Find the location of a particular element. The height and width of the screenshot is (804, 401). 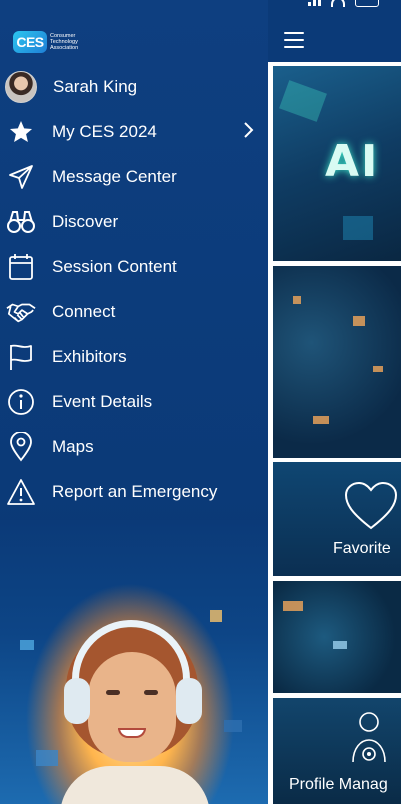

hero-banner-tile: AI is located at coordinates (337, 163).